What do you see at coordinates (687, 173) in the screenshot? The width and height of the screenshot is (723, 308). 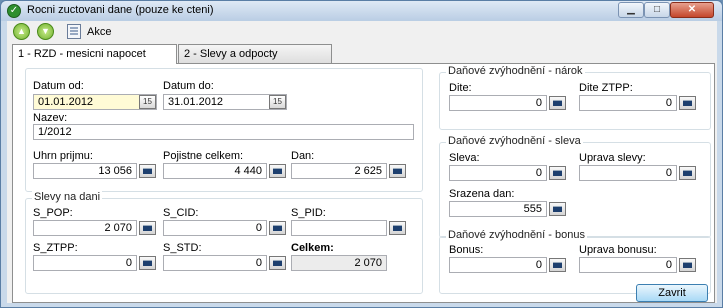 I see `uprava-slevy-calculator-icon` at bounding box center [687, 173].